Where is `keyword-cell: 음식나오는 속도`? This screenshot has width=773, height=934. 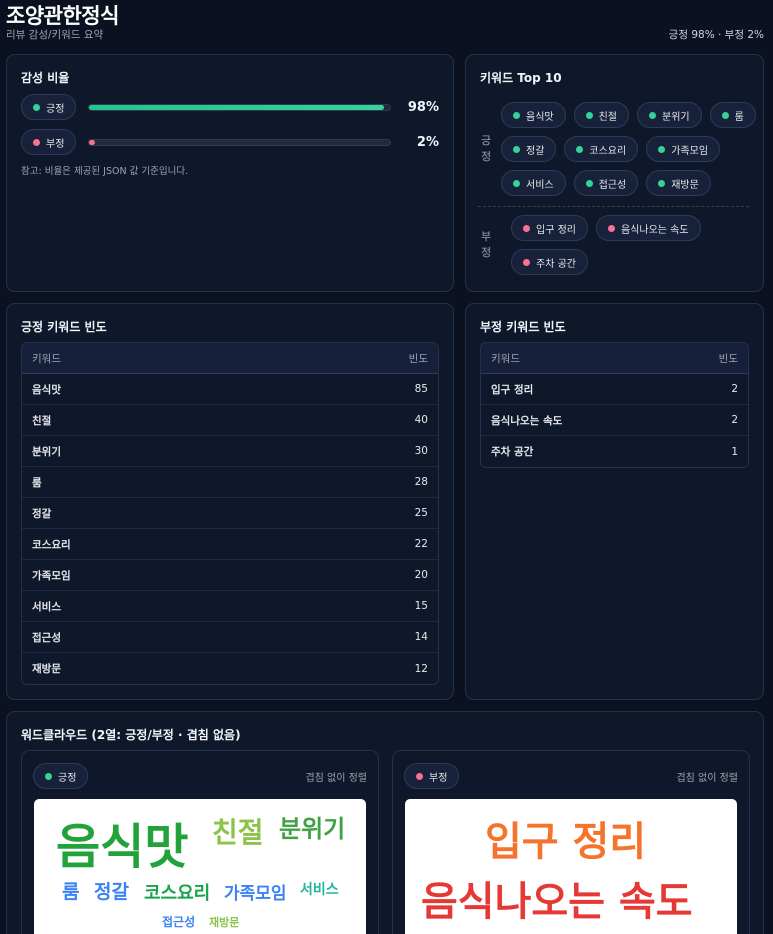
keyword-cell: 음식나오는 속도 is located at coordinates (574, 420).